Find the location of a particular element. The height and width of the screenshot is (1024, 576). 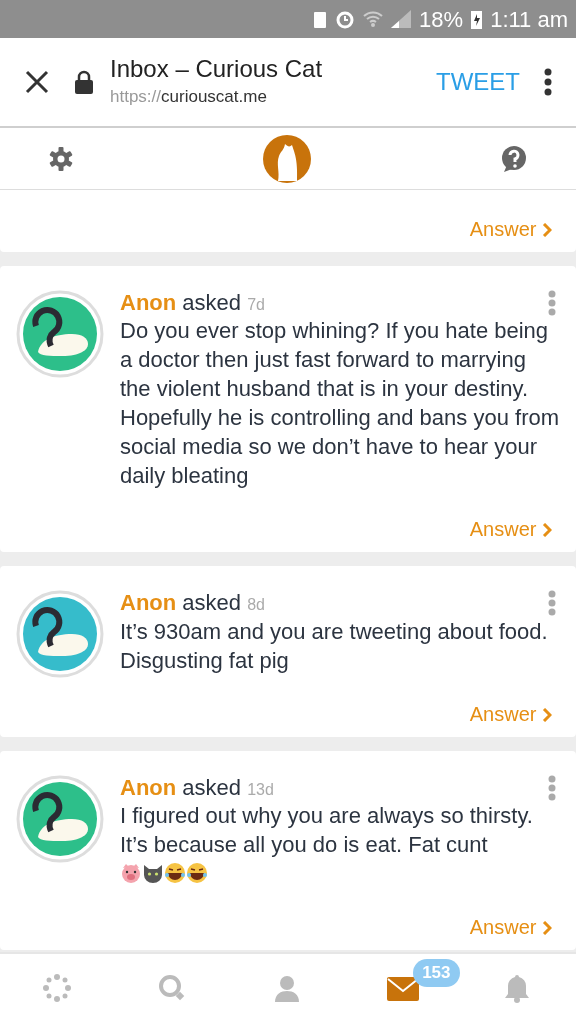

question-text: I figured out why you are always so thirsty. It’s because all you do is eat. Fat cunt is located at coordinates (327, 831).